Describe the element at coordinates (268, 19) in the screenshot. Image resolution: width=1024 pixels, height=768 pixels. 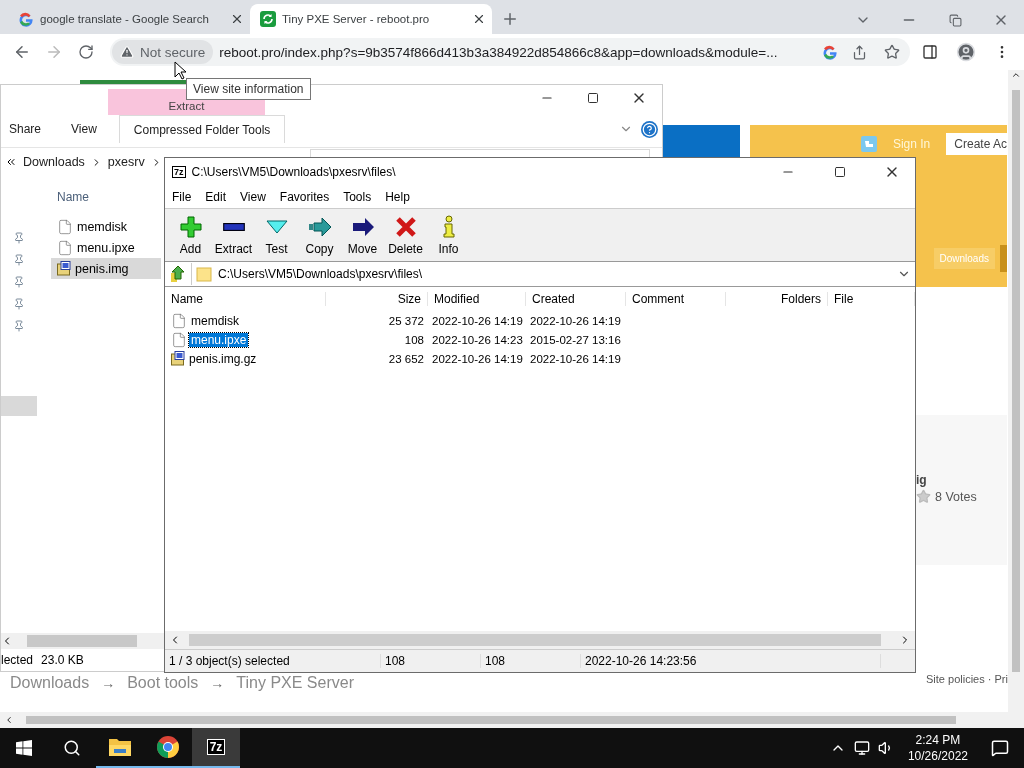
I see `refresh-favicon-icon` at that location.